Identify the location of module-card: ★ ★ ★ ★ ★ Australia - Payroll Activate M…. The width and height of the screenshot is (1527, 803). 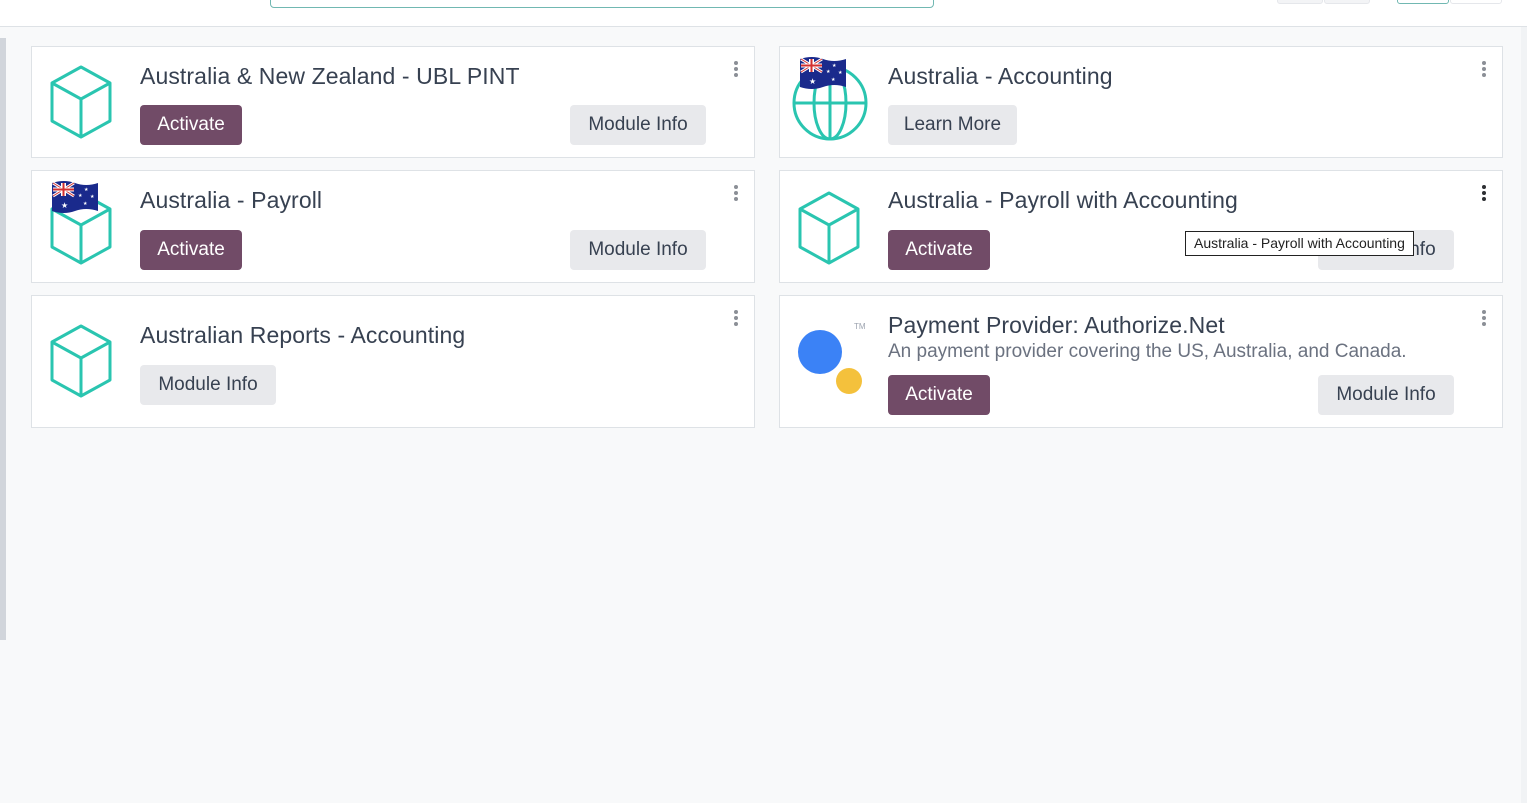
(393, 226).